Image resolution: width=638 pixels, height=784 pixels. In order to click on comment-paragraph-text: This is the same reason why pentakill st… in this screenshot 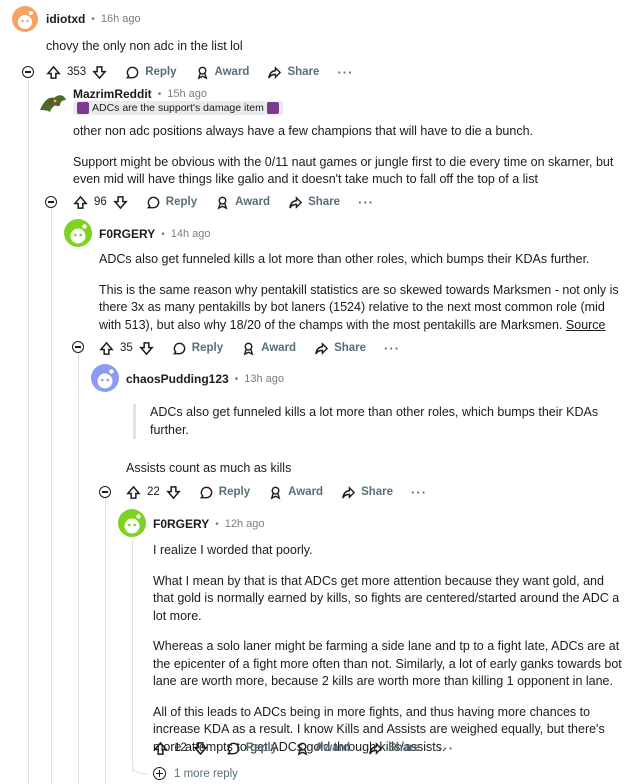, I will do `click(359, 307)`.